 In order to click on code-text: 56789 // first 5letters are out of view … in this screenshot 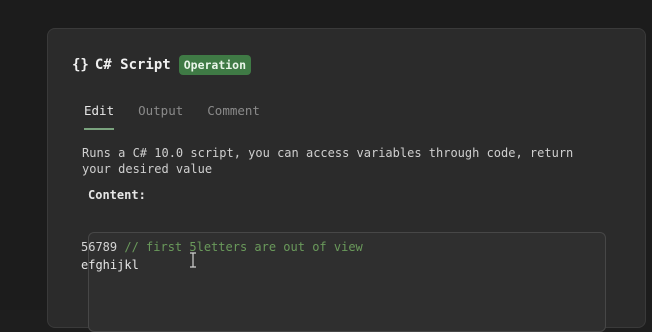, I will do `click(222, 256)`.